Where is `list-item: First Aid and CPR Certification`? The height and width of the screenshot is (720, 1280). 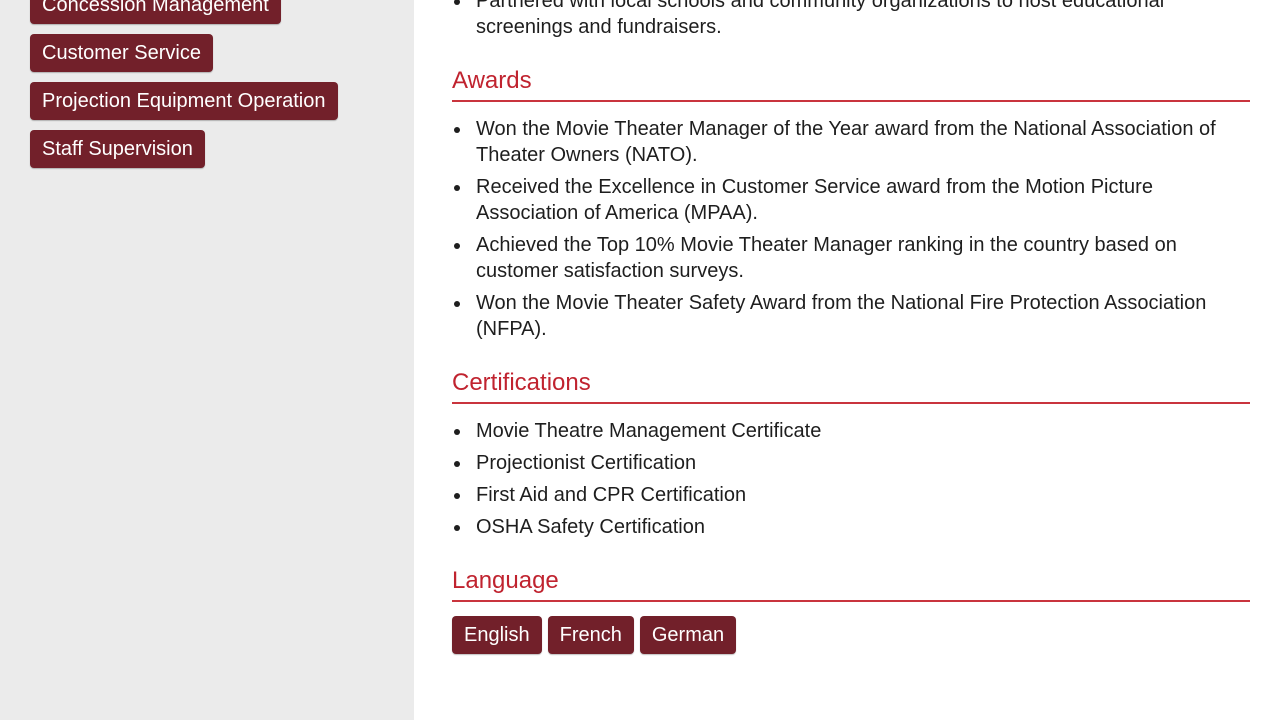 list-item: First Aid and CPR Certification is located at coordinates (851, 495).